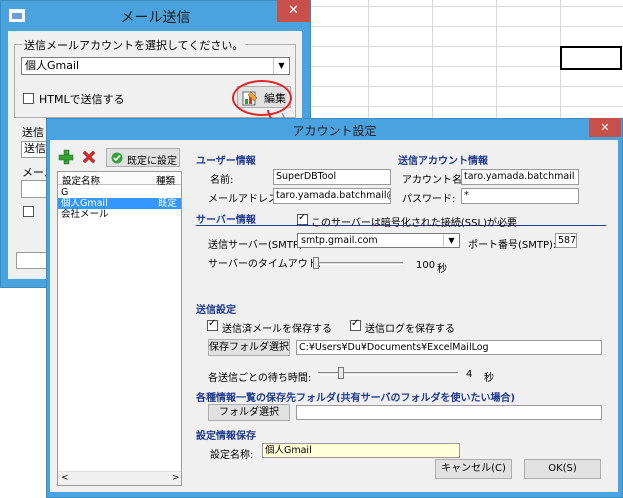 Image resolution: width=623 pixels, height=498 pixels. I want to click on cancel-button: キャンセル(C), so click(473, 469).